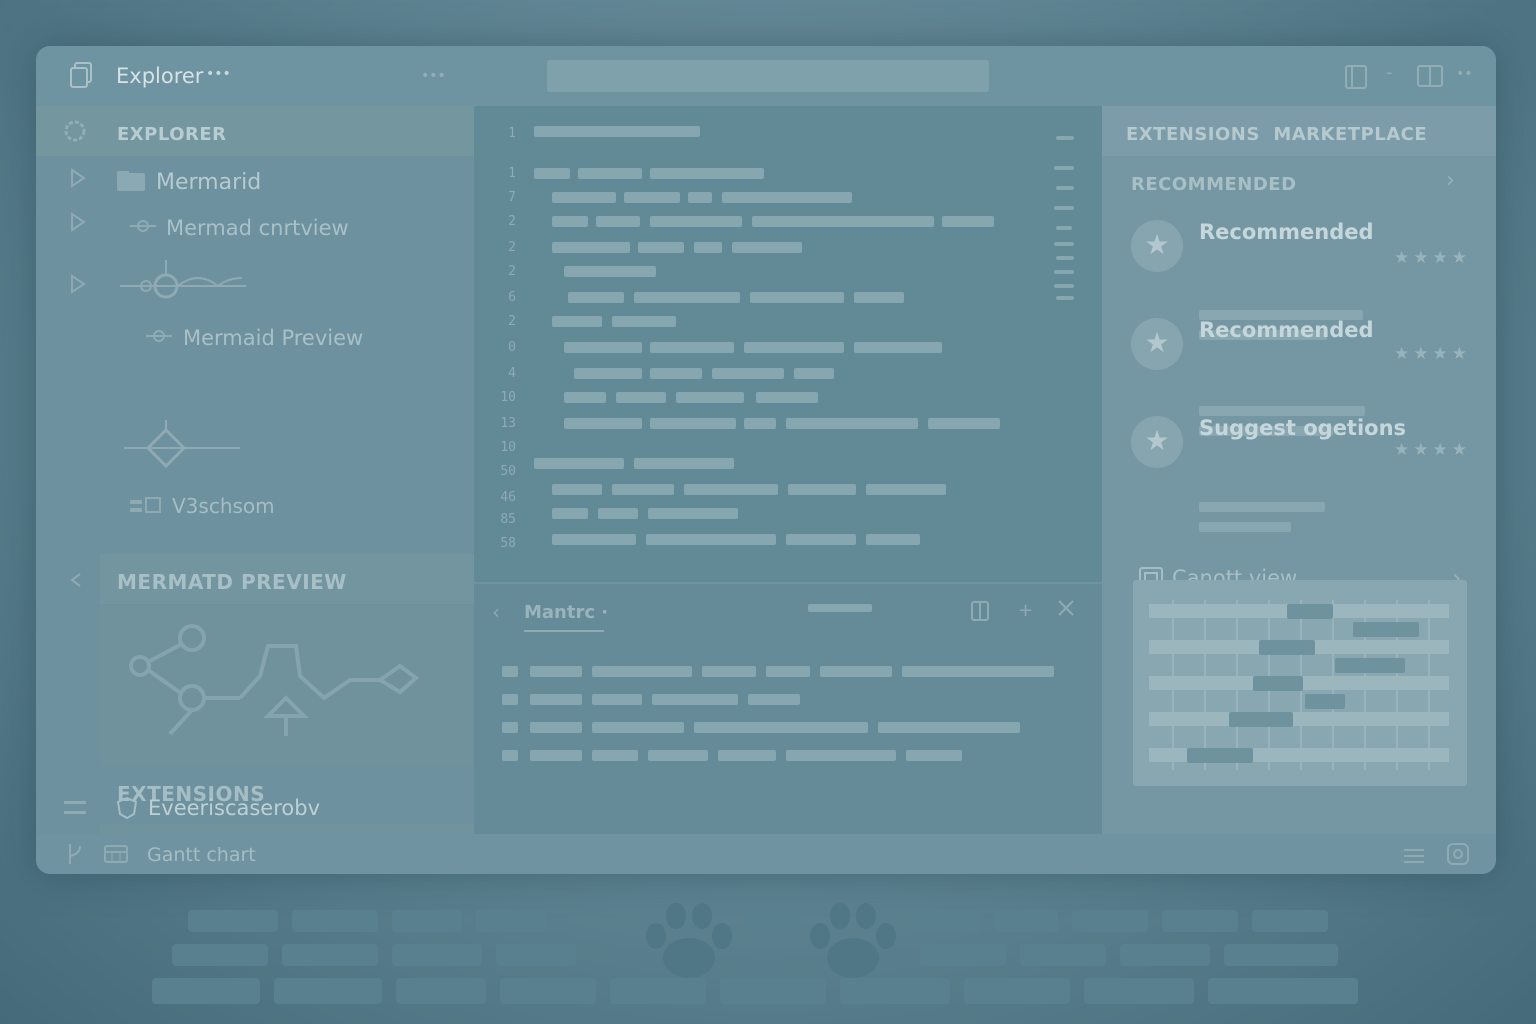  Describe the element at coordinates (116, 856) in the screenshot. I see `calendar-icon` at that location.